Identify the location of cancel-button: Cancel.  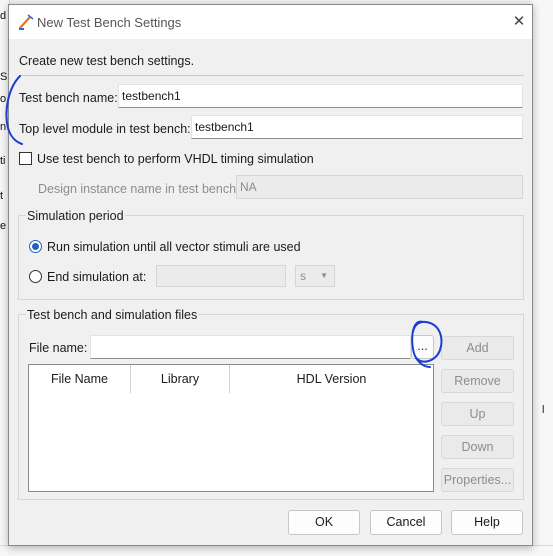
(406, 522).